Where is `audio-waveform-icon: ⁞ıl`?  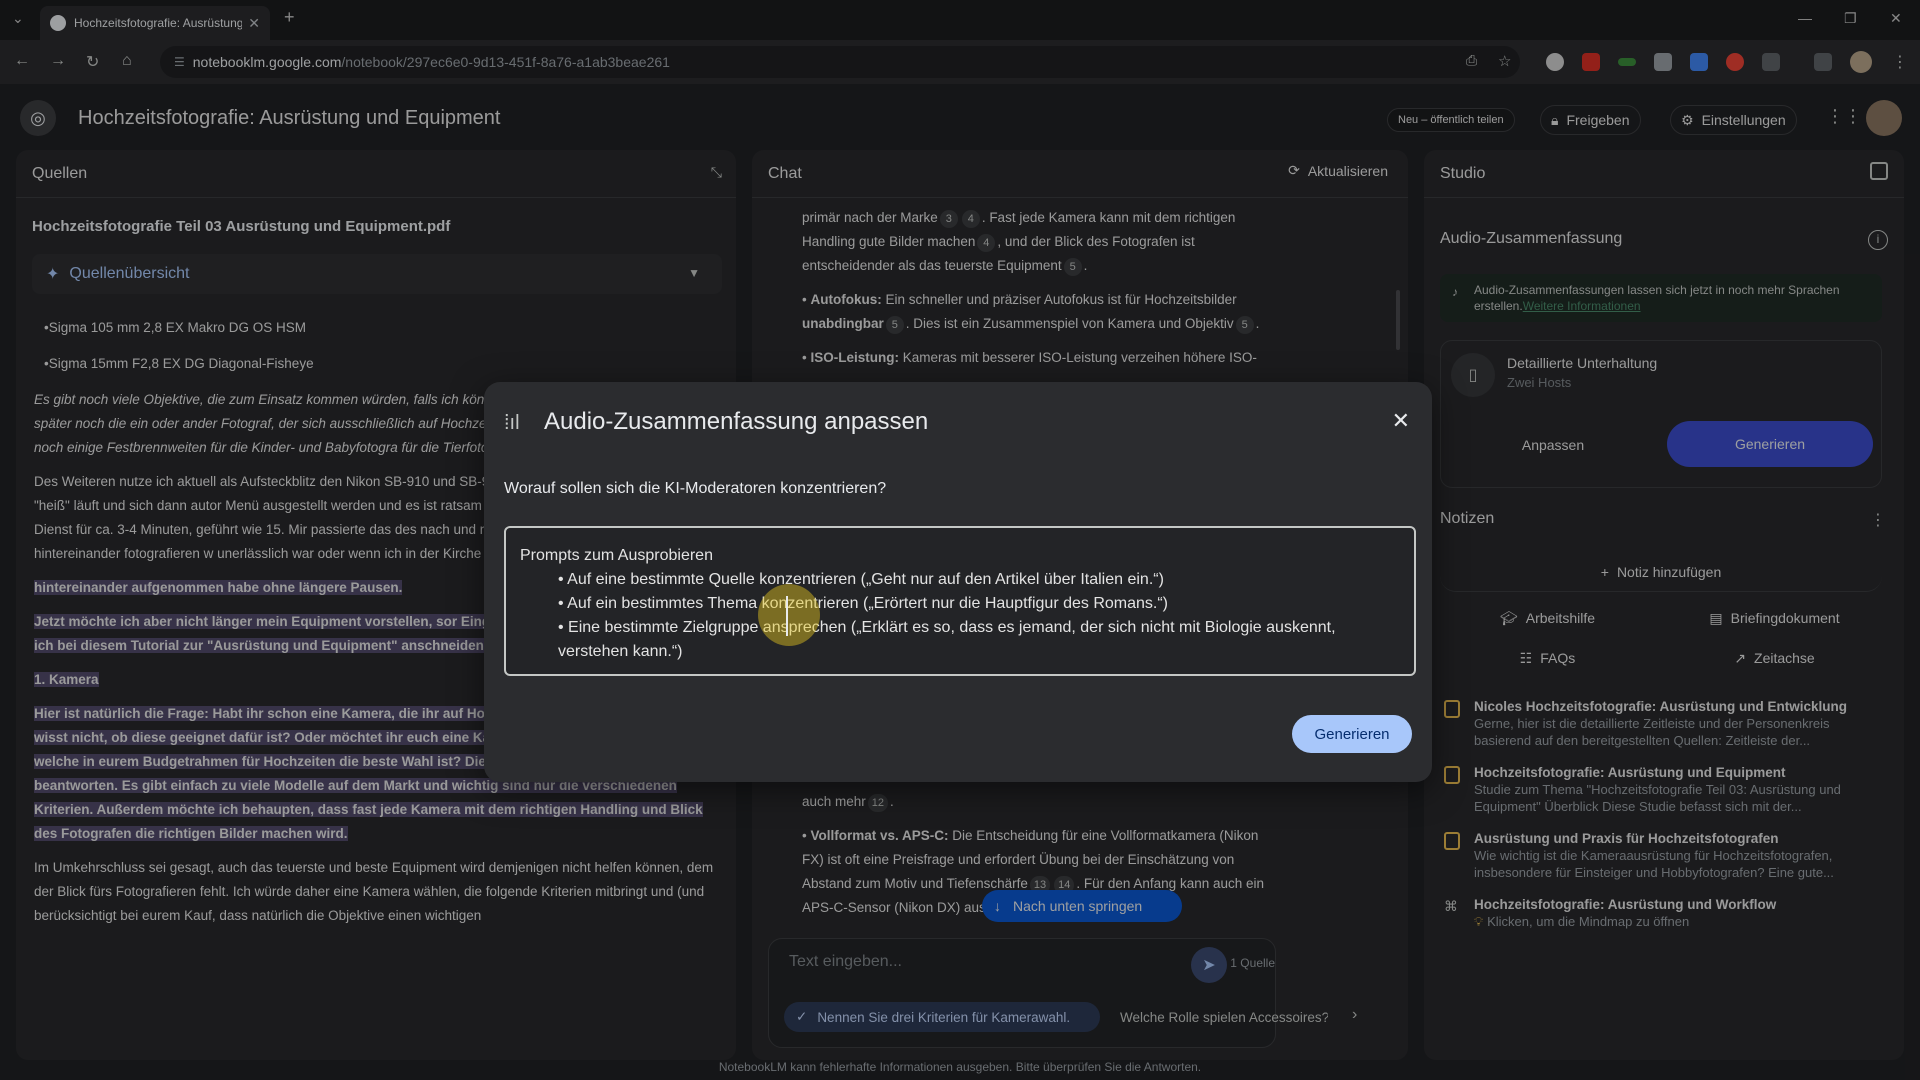 audio-waveform-icon: ⁞ıl is located at coordinates (512, 423).